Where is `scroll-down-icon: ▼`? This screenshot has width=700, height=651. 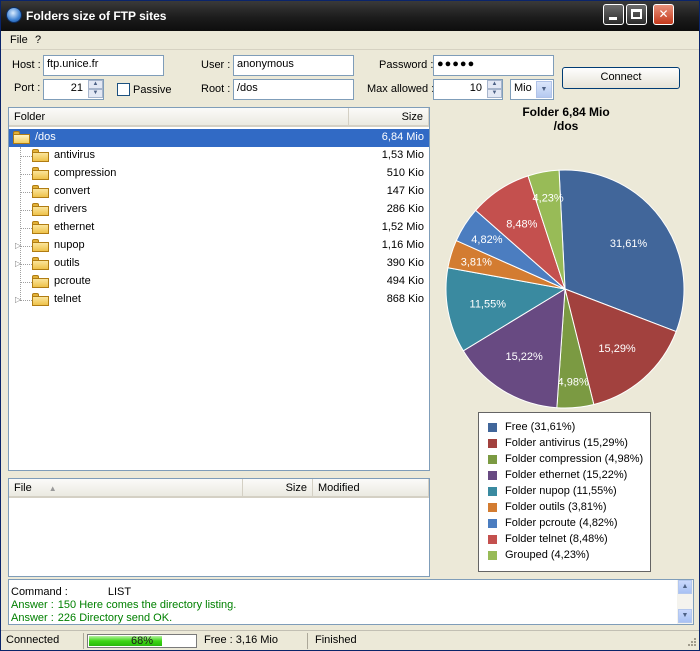
scroll-down-icon: ▼ is located at coordinates (685, 616).